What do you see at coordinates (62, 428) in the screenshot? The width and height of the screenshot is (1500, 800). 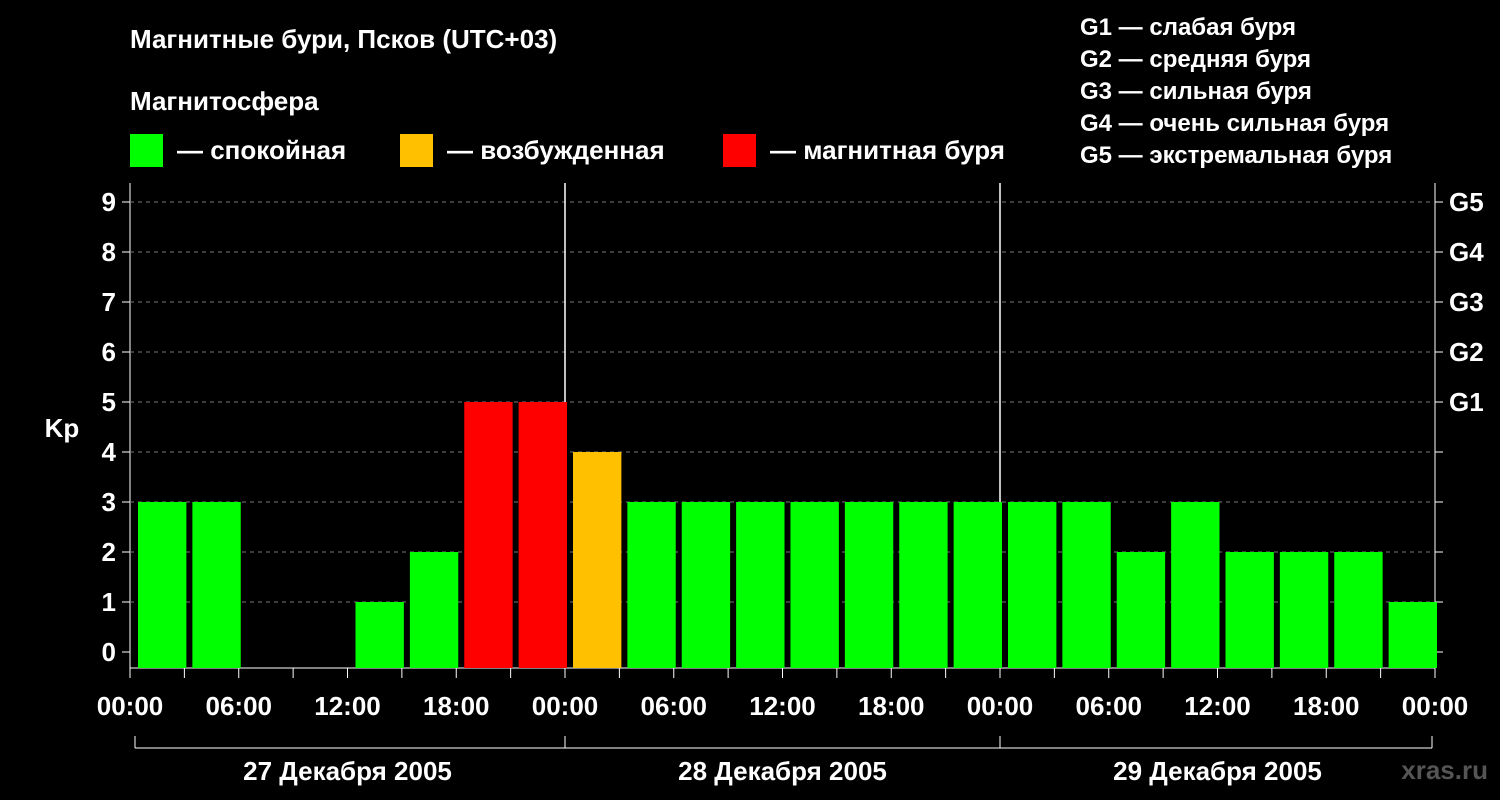 I see `y-axis-label: Kp` at bounding box center [62, 428].